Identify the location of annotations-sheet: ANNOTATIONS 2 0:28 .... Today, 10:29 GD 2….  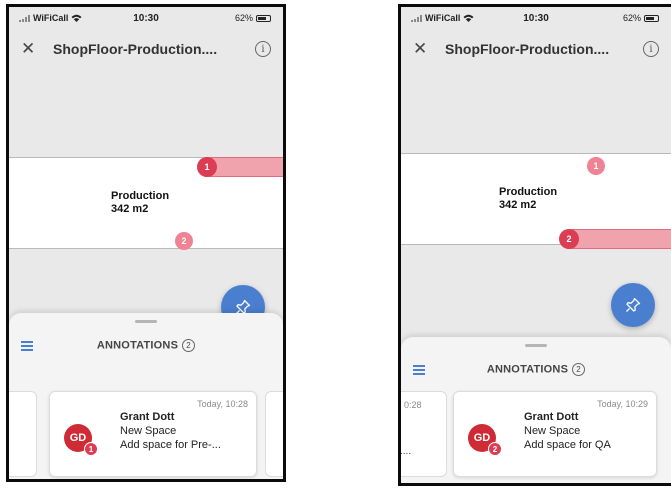
(536, 410).